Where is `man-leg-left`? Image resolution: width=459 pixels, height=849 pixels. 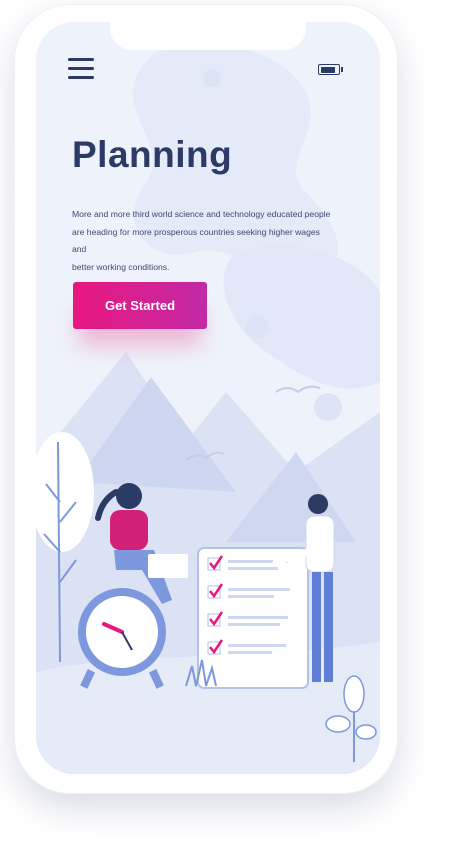
man-leg-left is located at coordinates (316, 627).